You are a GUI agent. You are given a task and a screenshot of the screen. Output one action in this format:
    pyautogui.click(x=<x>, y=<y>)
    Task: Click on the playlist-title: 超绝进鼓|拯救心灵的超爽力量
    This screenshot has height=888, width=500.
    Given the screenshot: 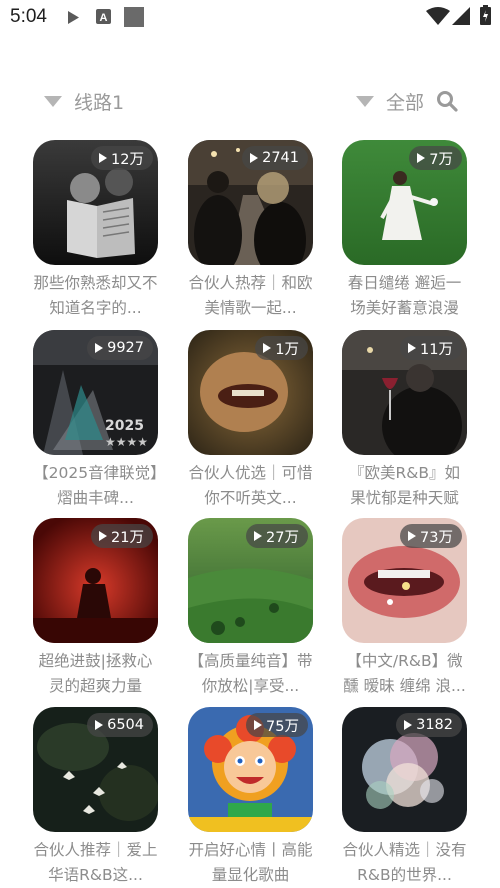 What is the action you would take?
    pyautogui.click(x=95, y=673)
    